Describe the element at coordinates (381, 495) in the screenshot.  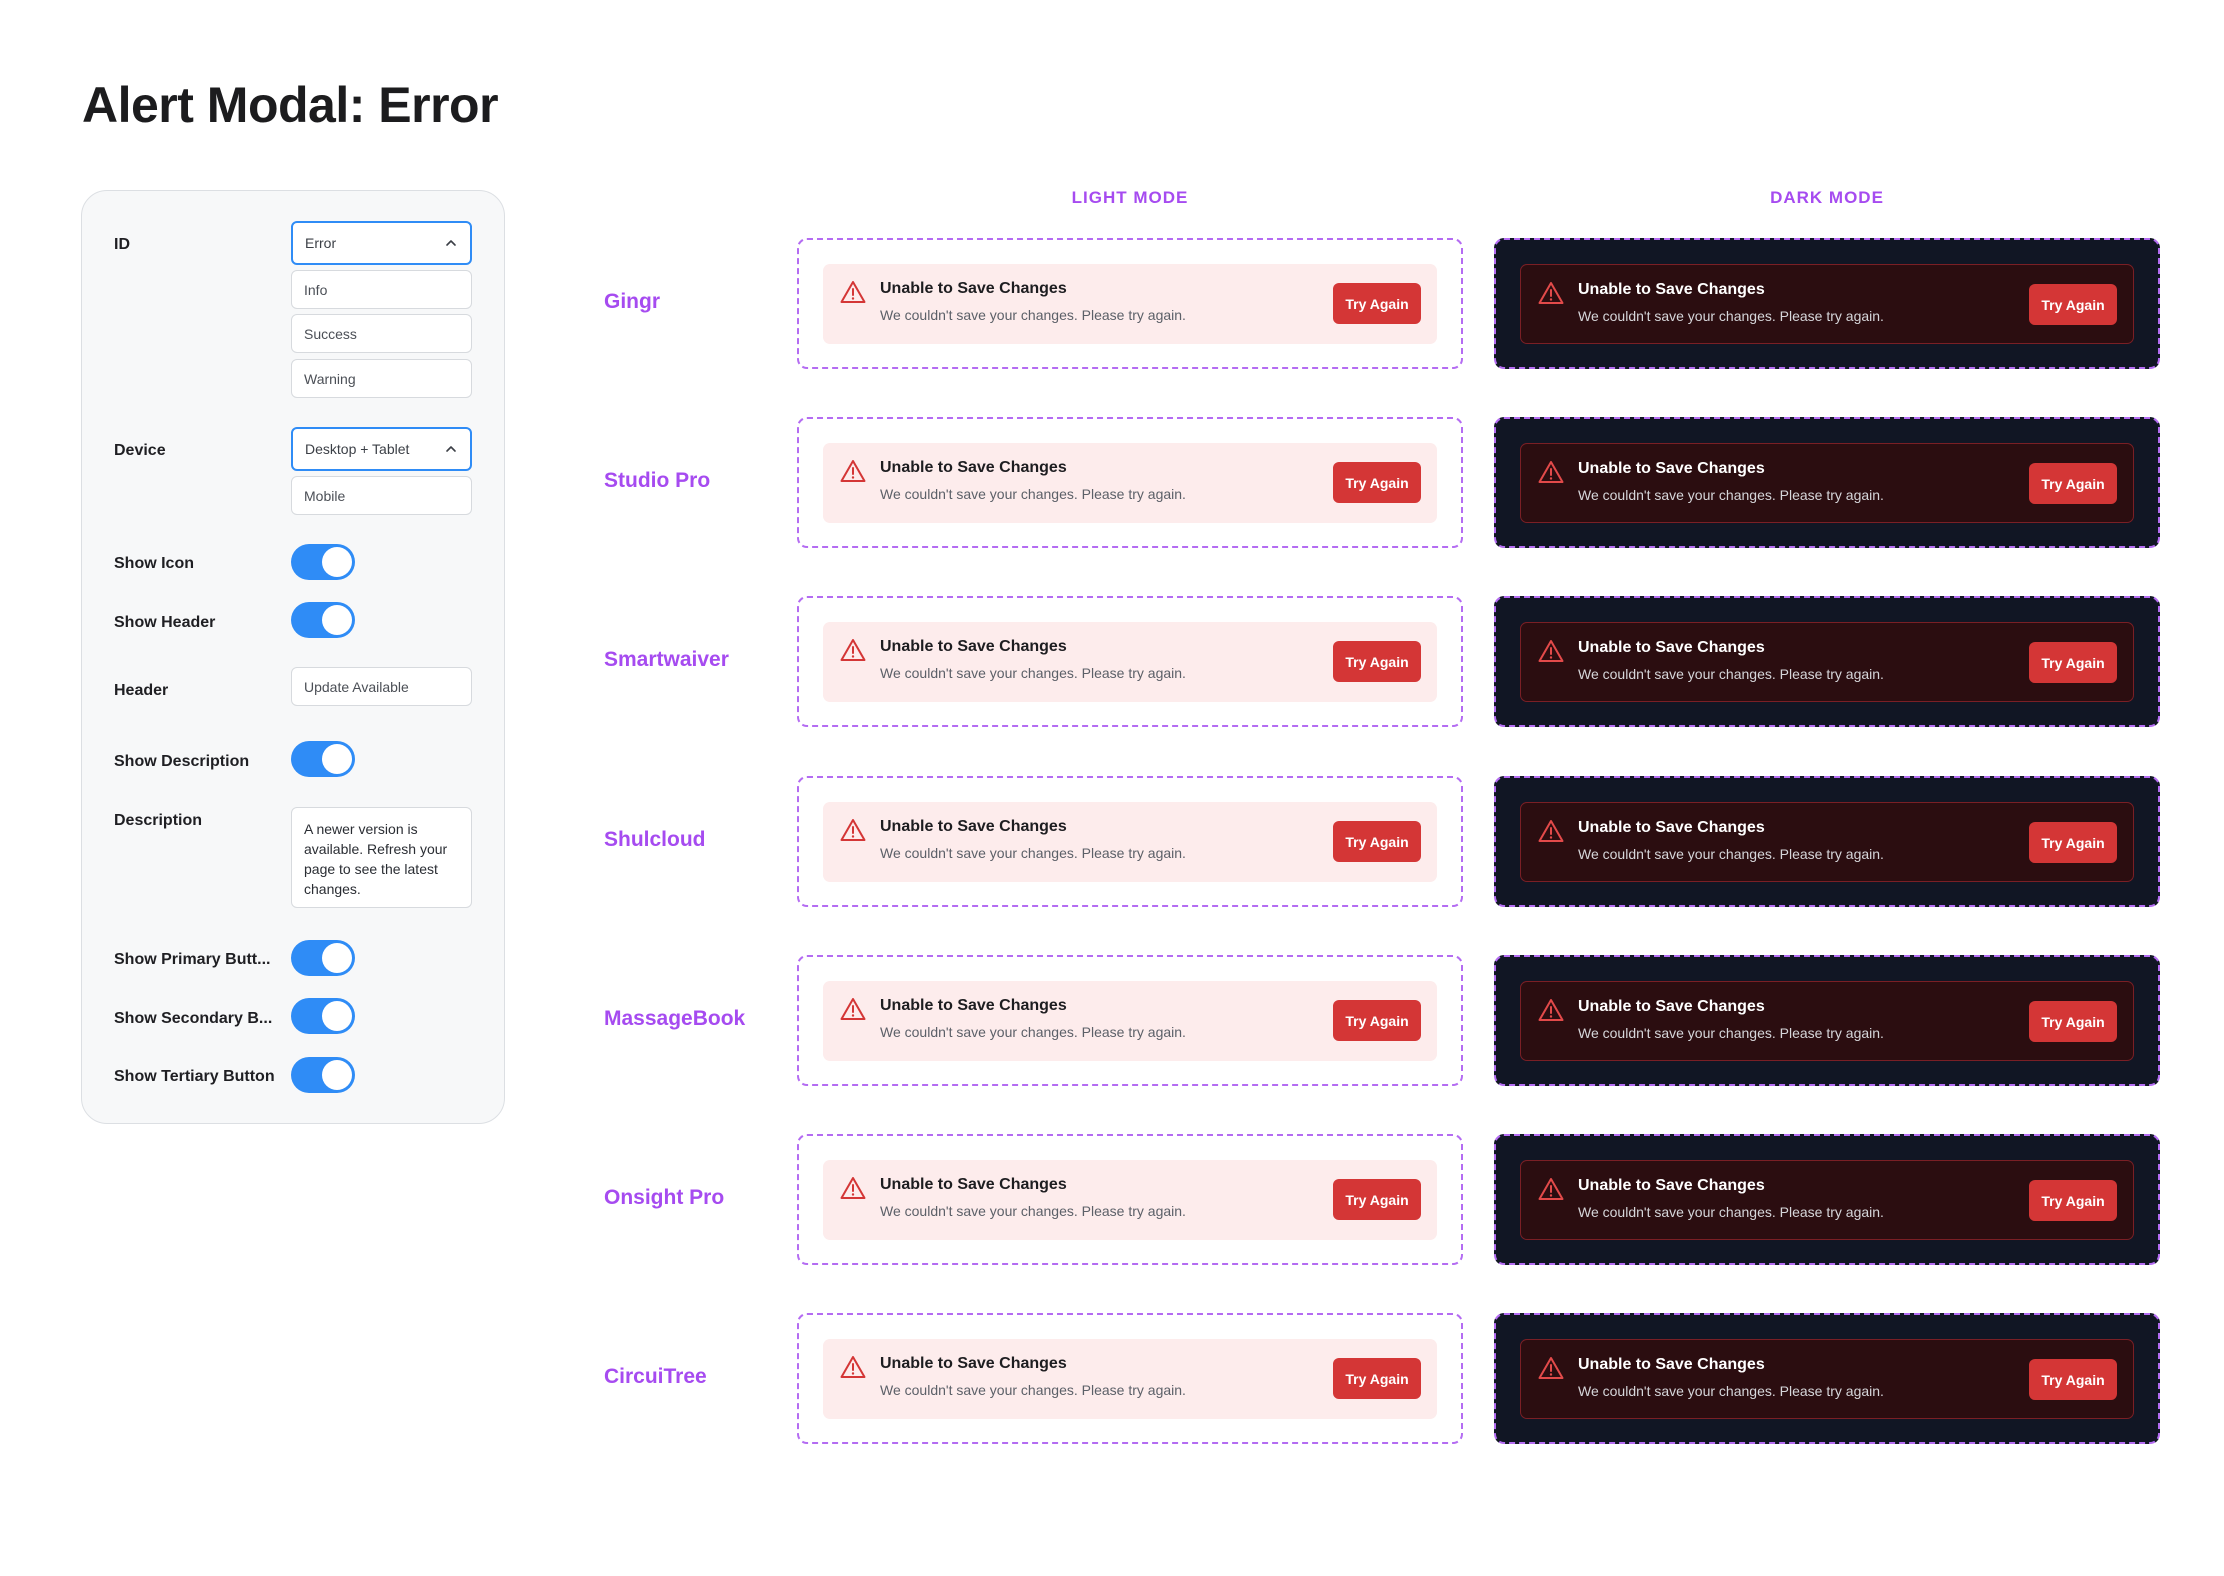
I see `device-option-mobile: Mobile` at that location.